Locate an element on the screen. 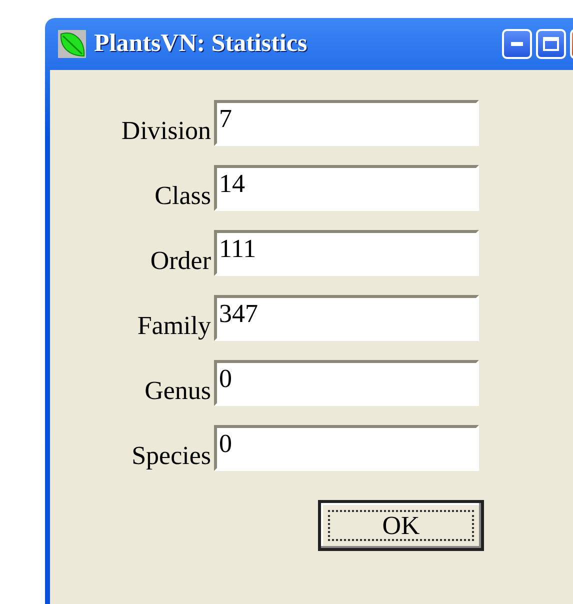 The width and height of the screenshot is (573, 604). minimize-icon is located at coordinates (517, 44).